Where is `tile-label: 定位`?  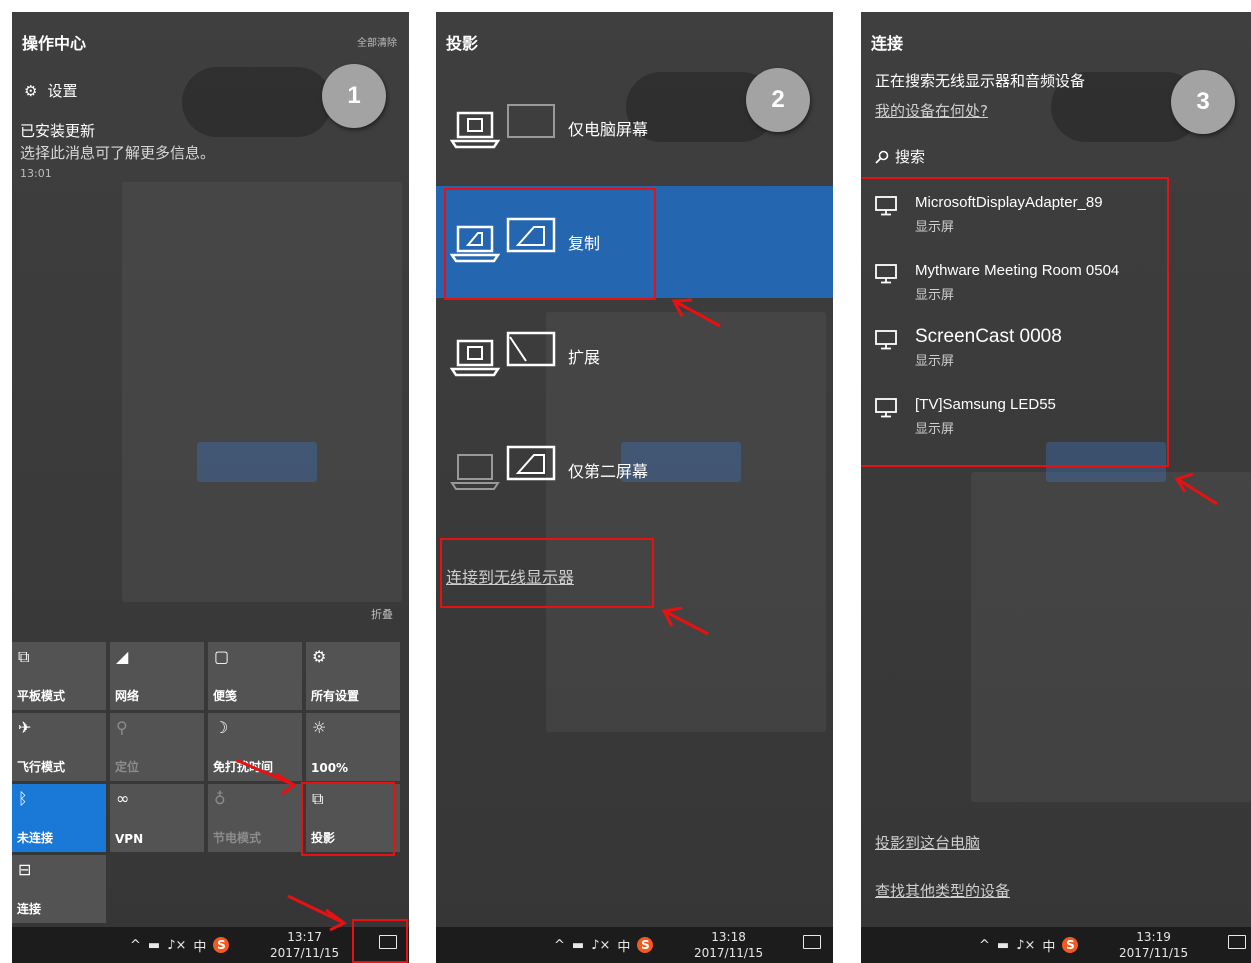 tile-label: 定位 is located at coordinates (127, 767).